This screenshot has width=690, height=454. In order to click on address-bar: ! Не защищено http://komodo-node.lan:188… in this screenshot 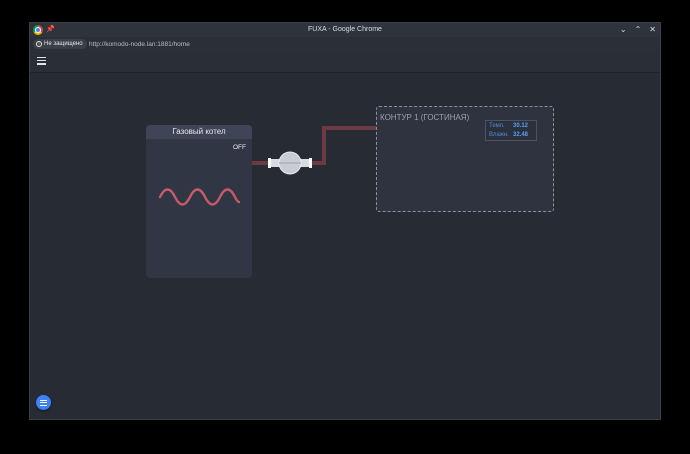, I will do `click(345, 44)`.